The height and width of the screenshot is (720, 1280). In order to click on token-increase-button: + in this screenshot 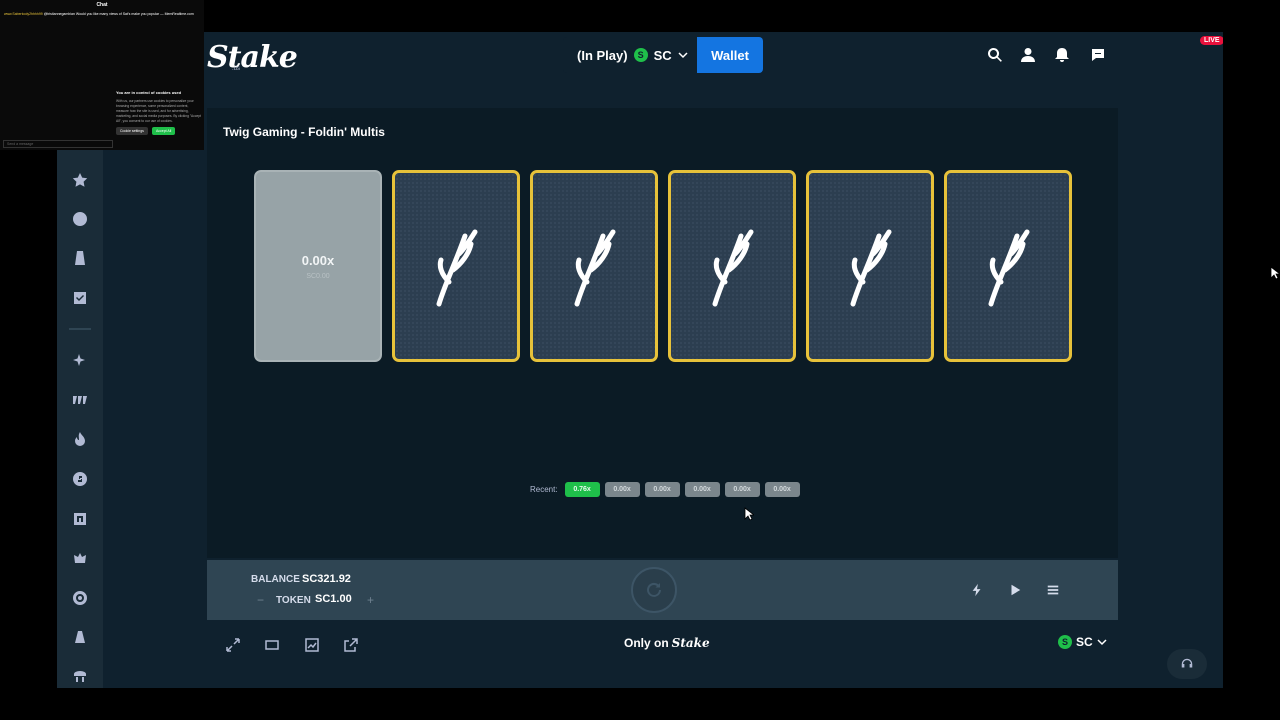, I will do `click(370, 600)`.